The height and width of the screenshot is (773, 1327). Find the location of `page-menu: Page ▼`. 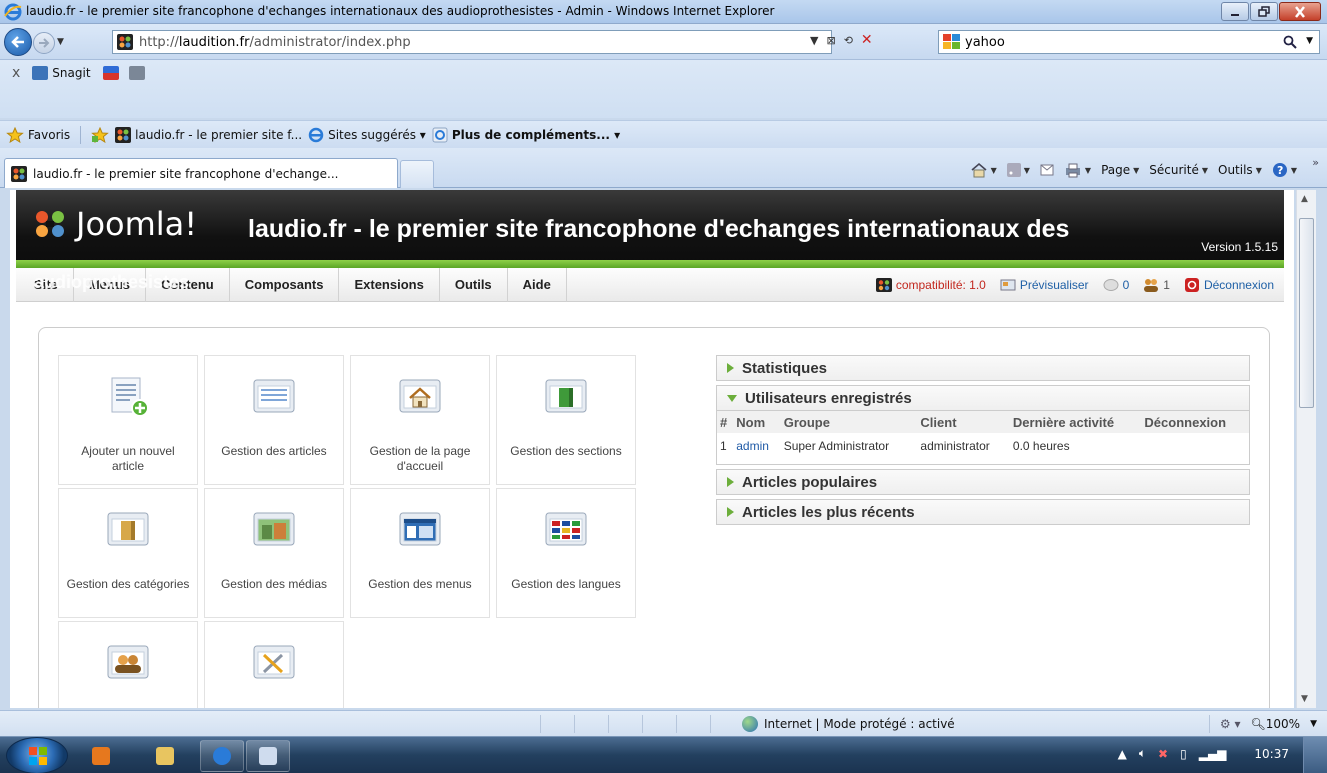

page-menu: Page ▼ is located at coordinates (1120, 170).